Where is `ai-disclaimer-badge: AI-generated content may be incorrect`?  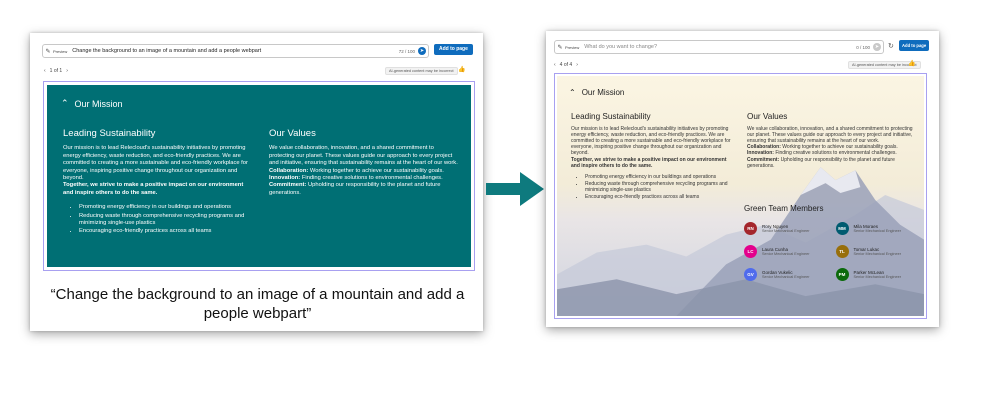
ai-disclaimer-badge: AI-generated content may be incorrect is located at coordinates (421, 71).